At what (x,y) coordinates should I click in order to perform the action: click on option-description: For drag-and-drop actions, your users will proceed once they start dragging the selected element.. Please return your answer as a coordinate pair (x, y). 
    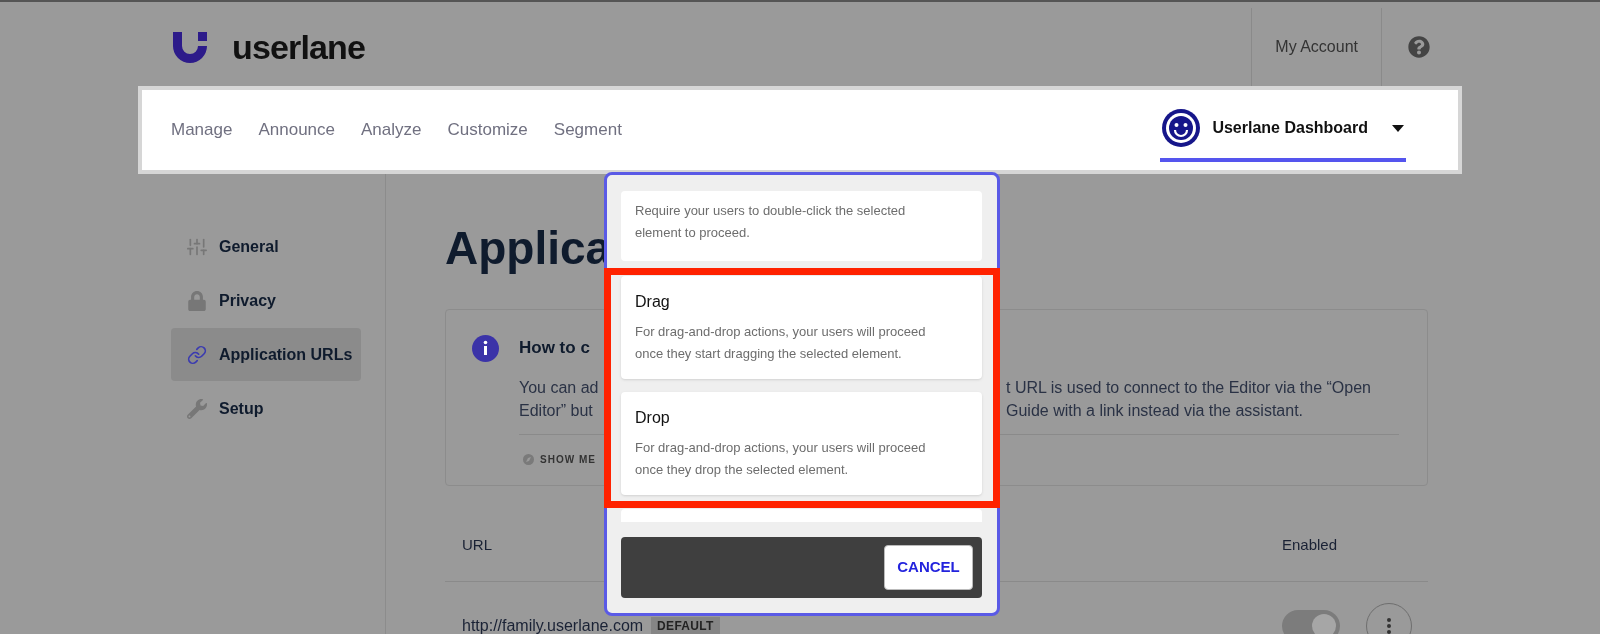
    Looking at the image, I should click on (781, 343).